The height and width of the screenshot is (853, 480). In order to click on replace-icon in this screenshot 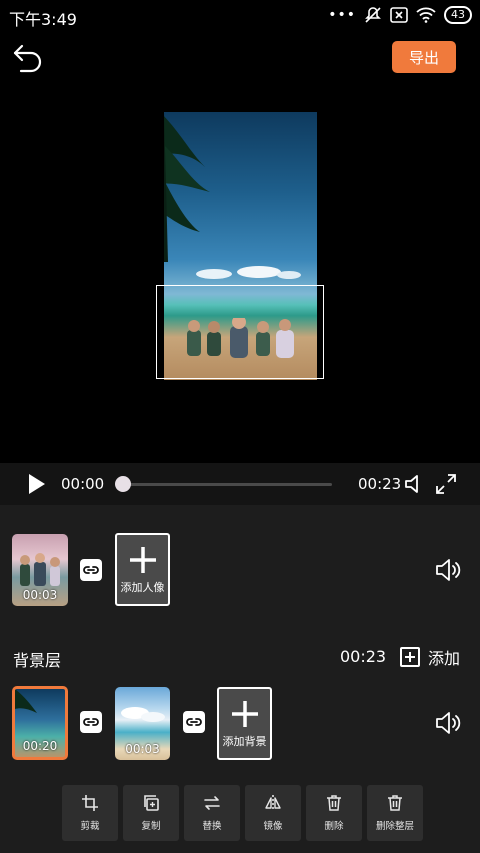, I will do `click(212, 803)`.